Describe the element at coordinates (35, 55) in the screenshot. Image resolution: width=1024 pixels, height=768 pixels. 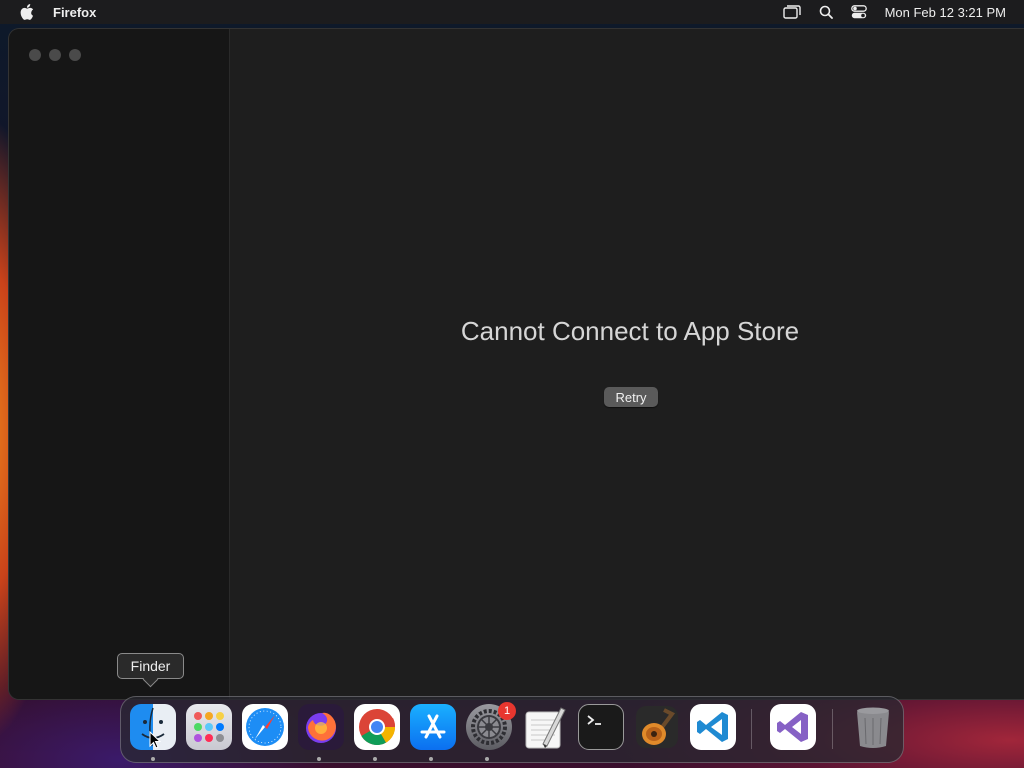
I see `close-window-button` at that location.